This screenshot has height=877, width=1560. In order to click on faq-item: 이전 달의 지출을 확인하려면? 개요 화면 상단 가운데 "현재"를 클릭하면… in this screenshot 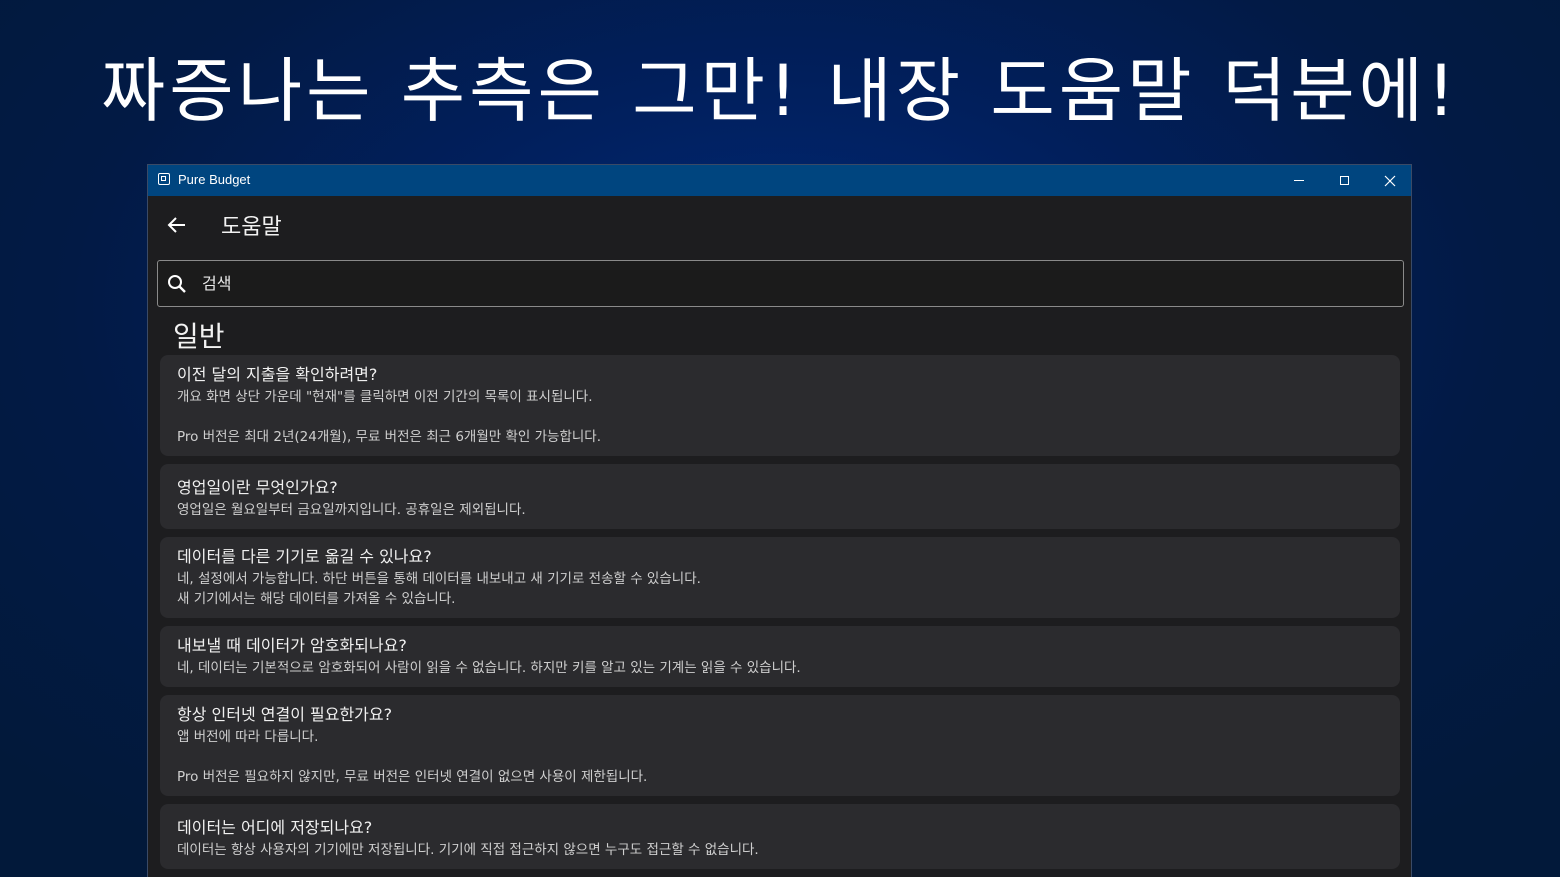, I will do `click(780, 405)`.